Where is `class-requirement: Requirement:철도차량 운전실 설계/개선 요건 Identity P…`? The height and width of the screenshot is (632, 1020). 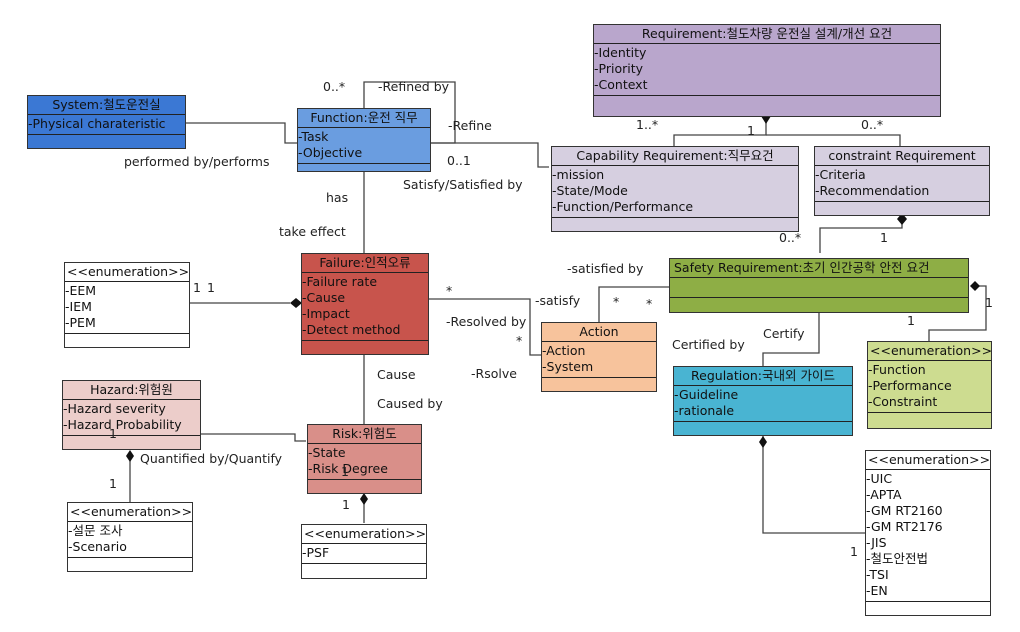 class-requirement: Requirement:철도차량 운전실 설계/개선 요건 Identity P… is located at coordinates (767, 70).